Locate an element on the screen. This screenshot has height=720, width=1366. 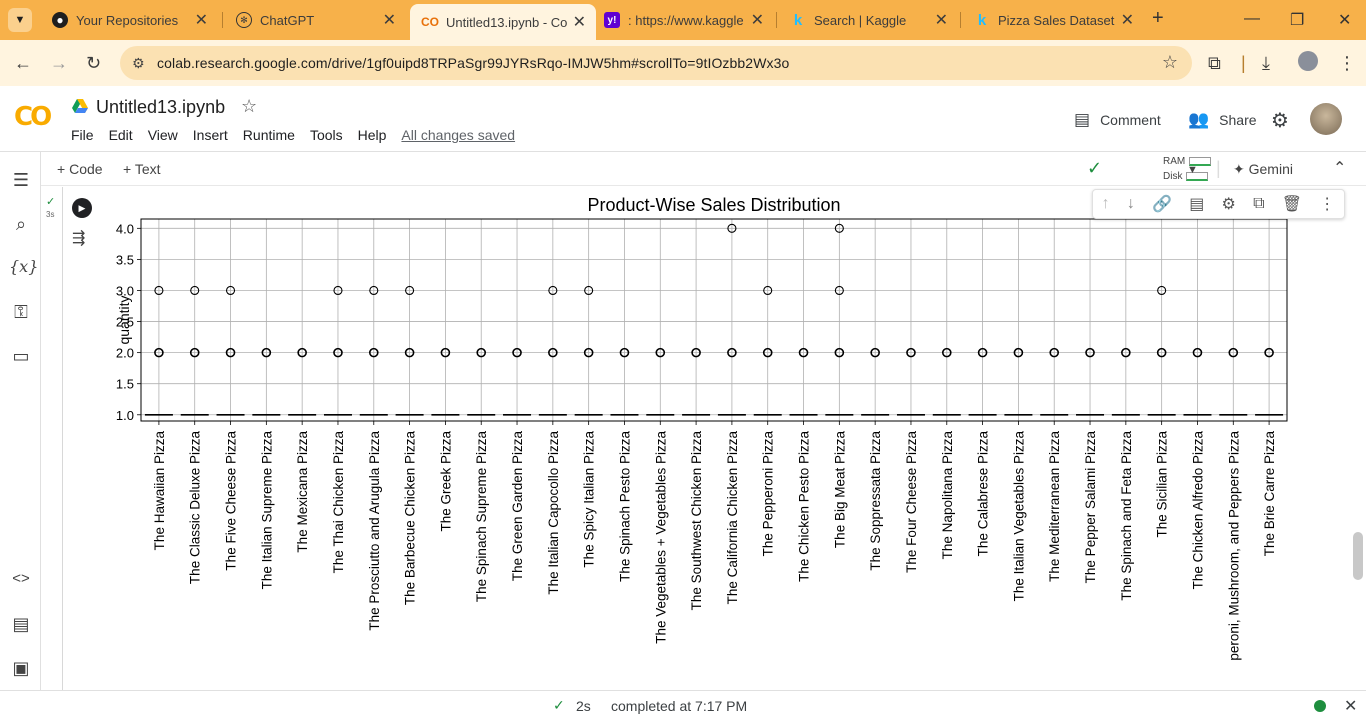
add-text-label: Text is located at coordinates (147, 169).